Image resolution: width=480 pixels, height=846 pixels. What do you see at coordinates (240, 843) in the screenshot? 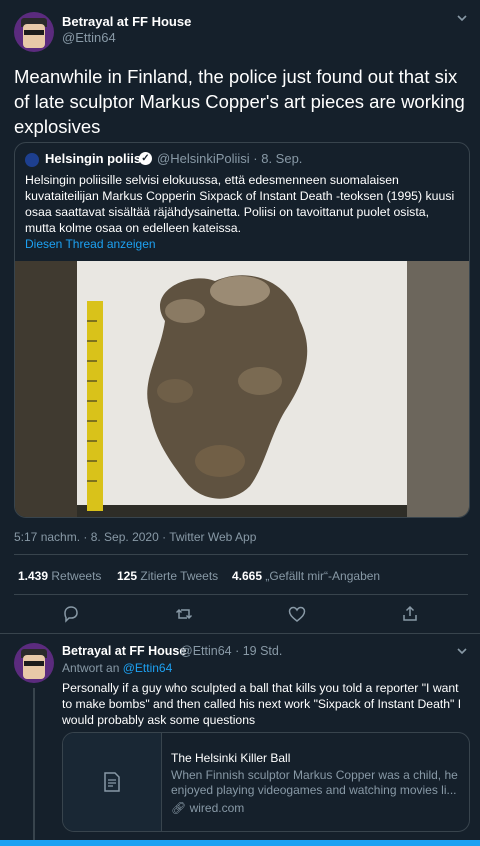
I see `bottom-accent-bar` at bounding box center [240, 843].